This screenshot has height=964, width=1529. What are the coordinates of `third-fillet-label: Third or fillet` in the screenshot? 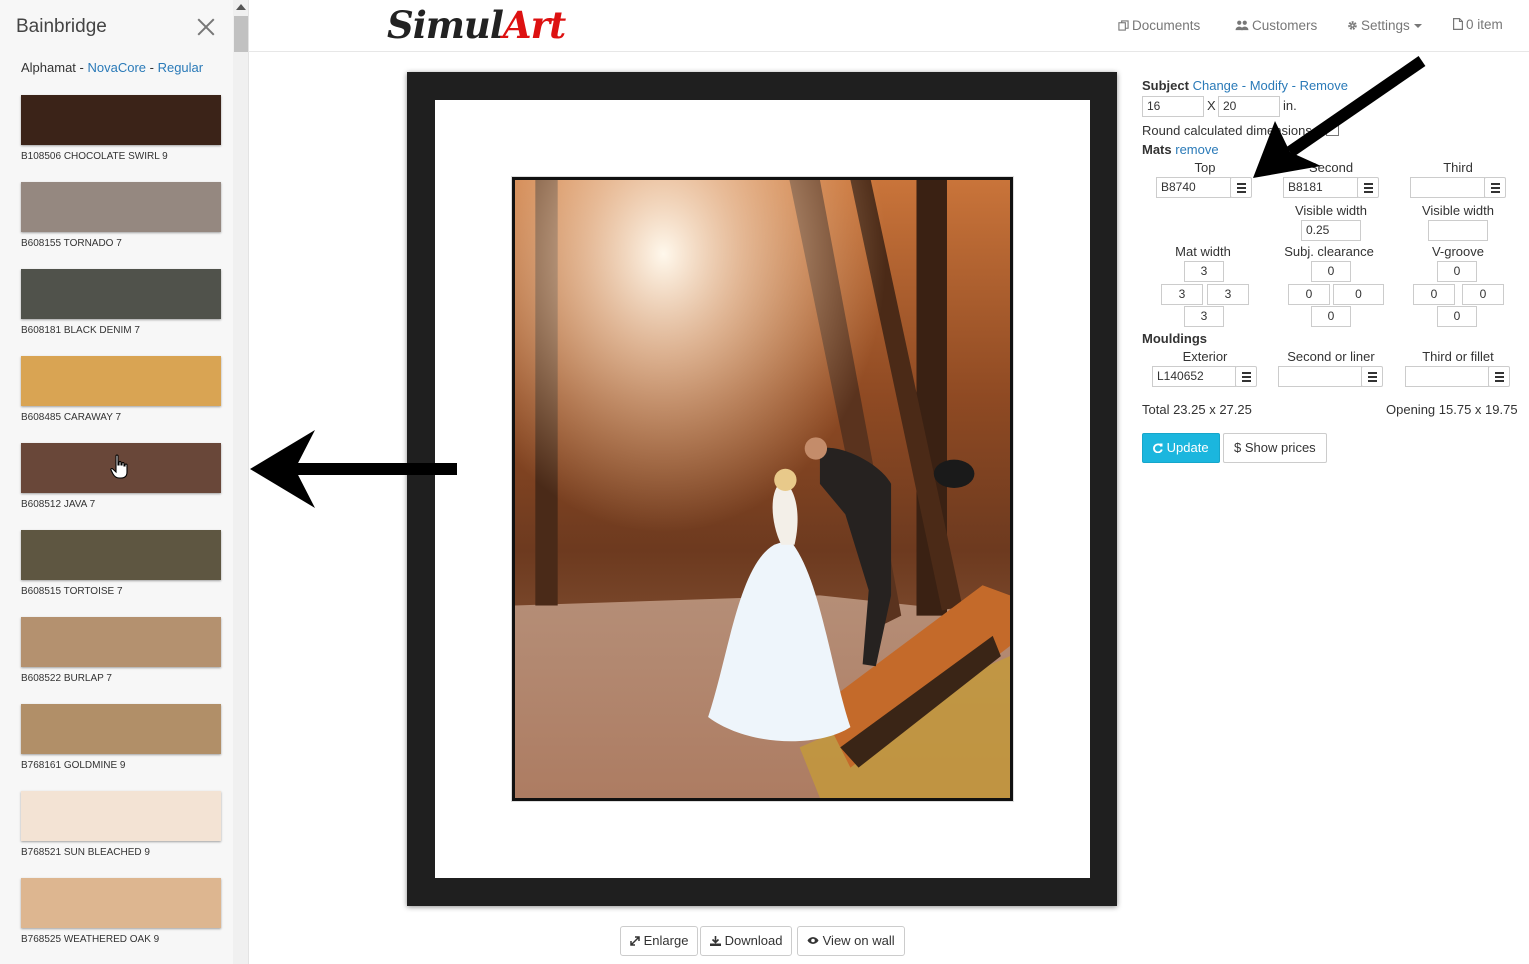 It's located at (1458, 356).